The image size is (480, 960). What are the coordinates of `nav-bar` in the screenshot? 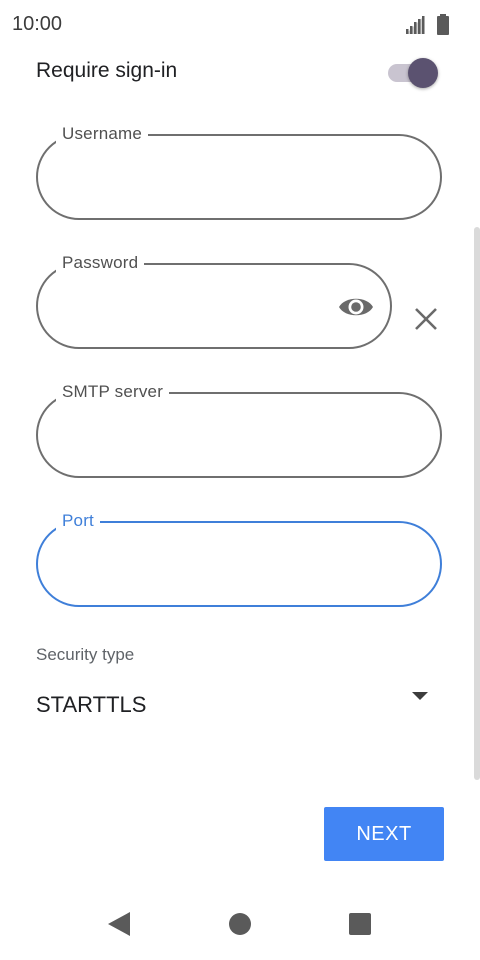 It's located at (240, 925).